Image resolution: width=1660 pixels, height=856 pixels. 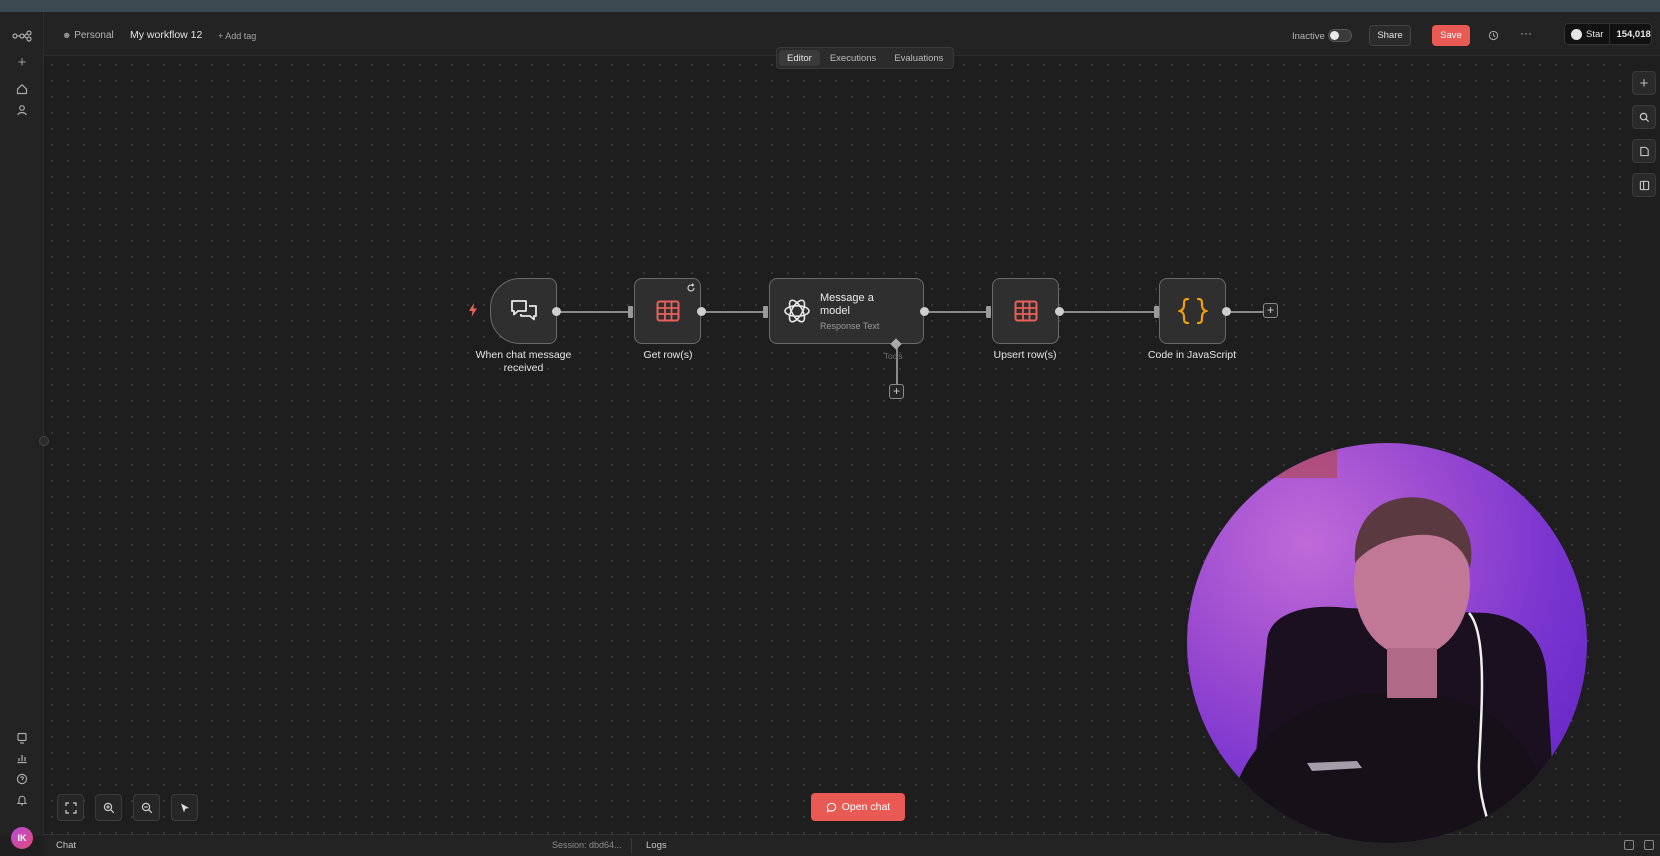 What do you see at coordinates (1629, 845) in the screenshot?
I see `panel-layout-icon` at bounding box center [1629, 845].